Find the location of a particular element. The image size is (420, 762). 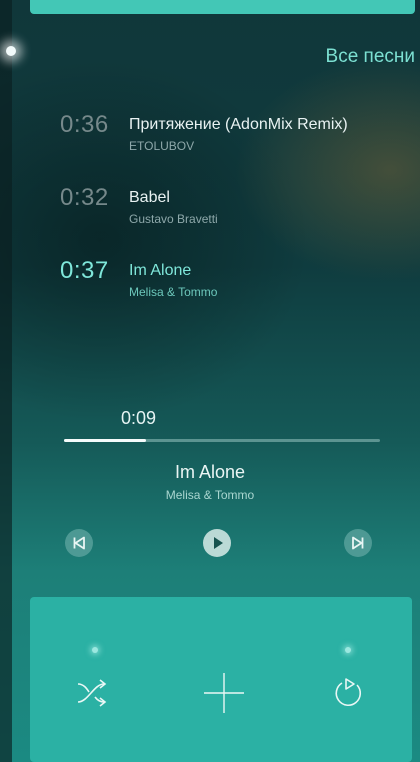

light-glow is located at coordinates (11, 51).